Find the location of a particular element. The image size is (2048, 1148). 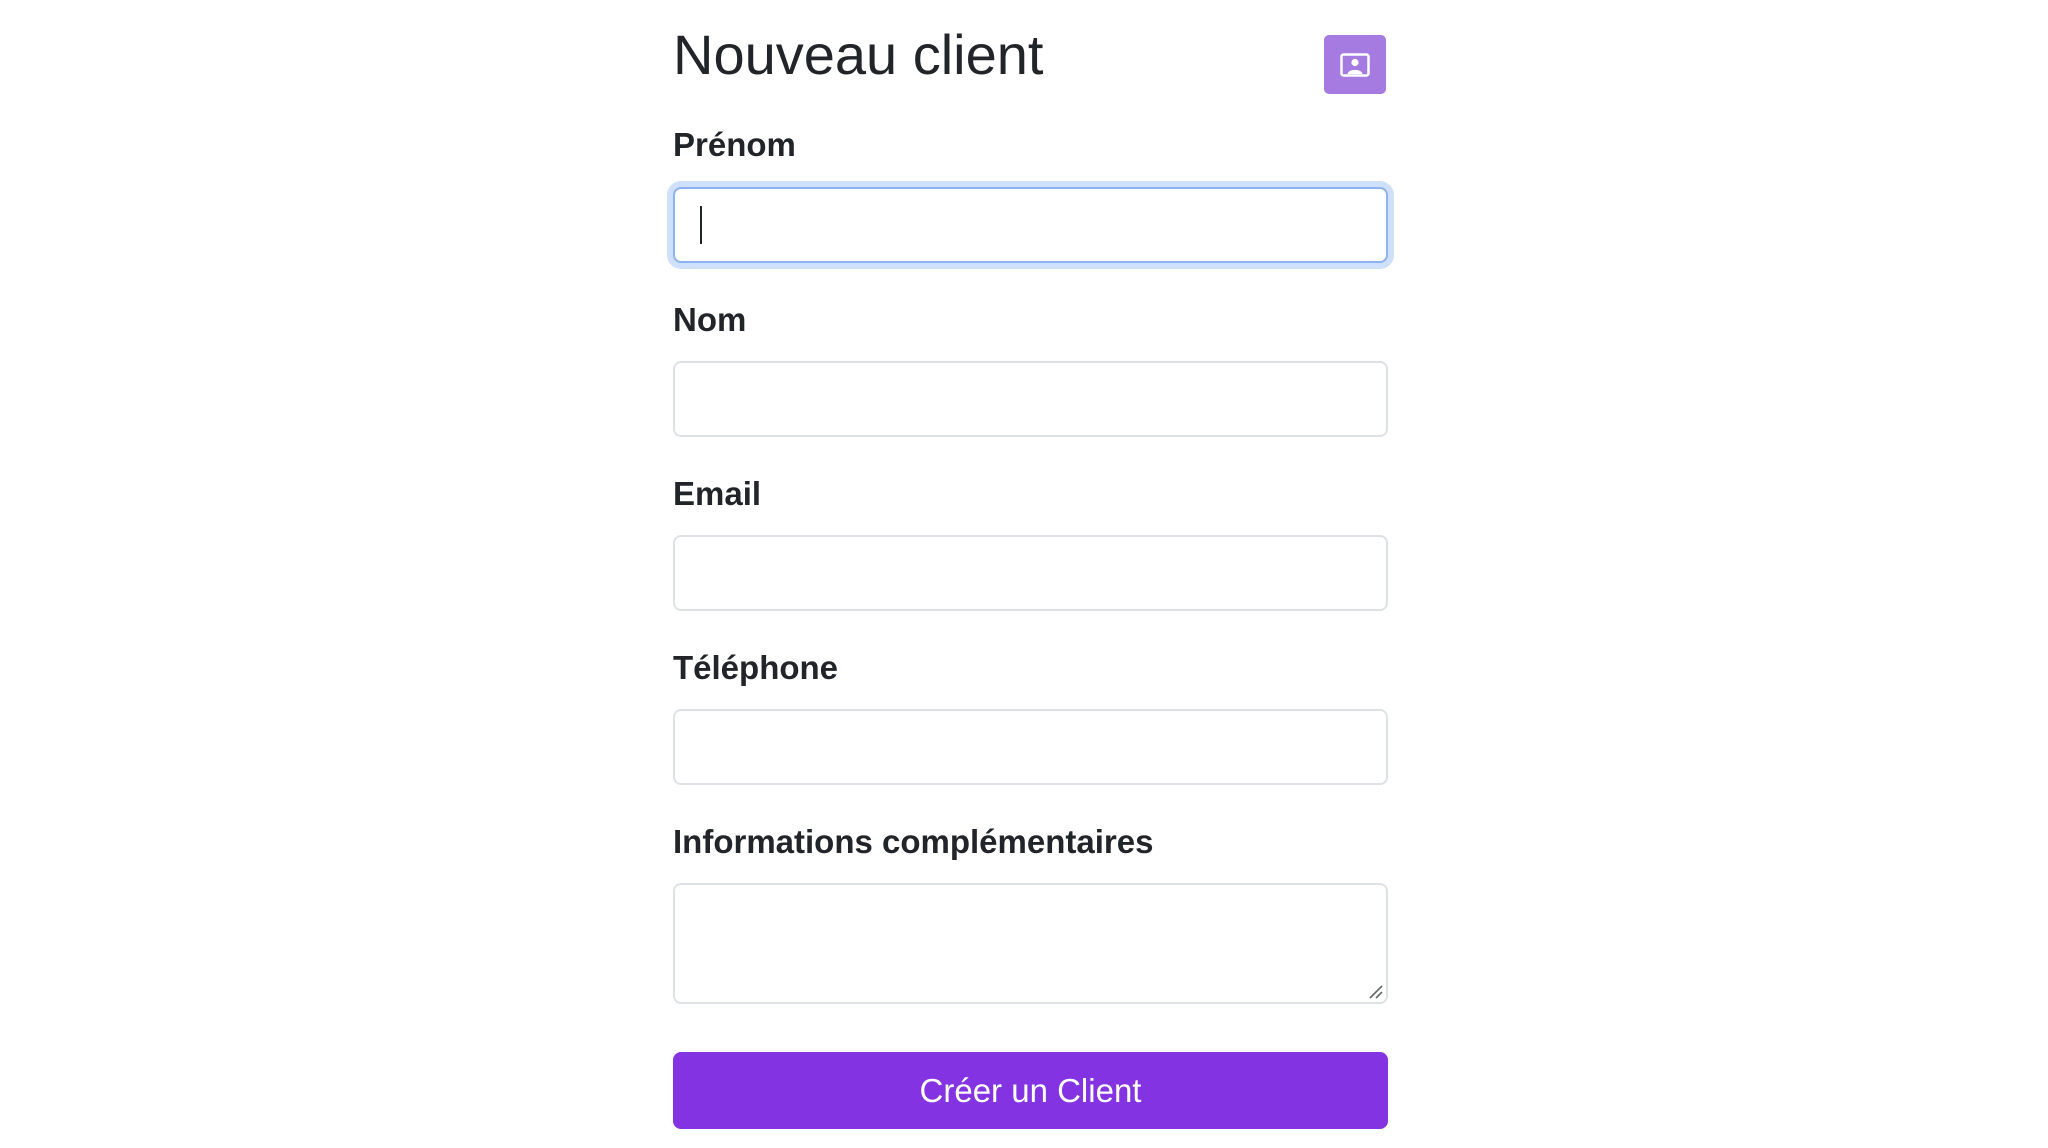

email-label: Email is located at coordinates (717, 493).